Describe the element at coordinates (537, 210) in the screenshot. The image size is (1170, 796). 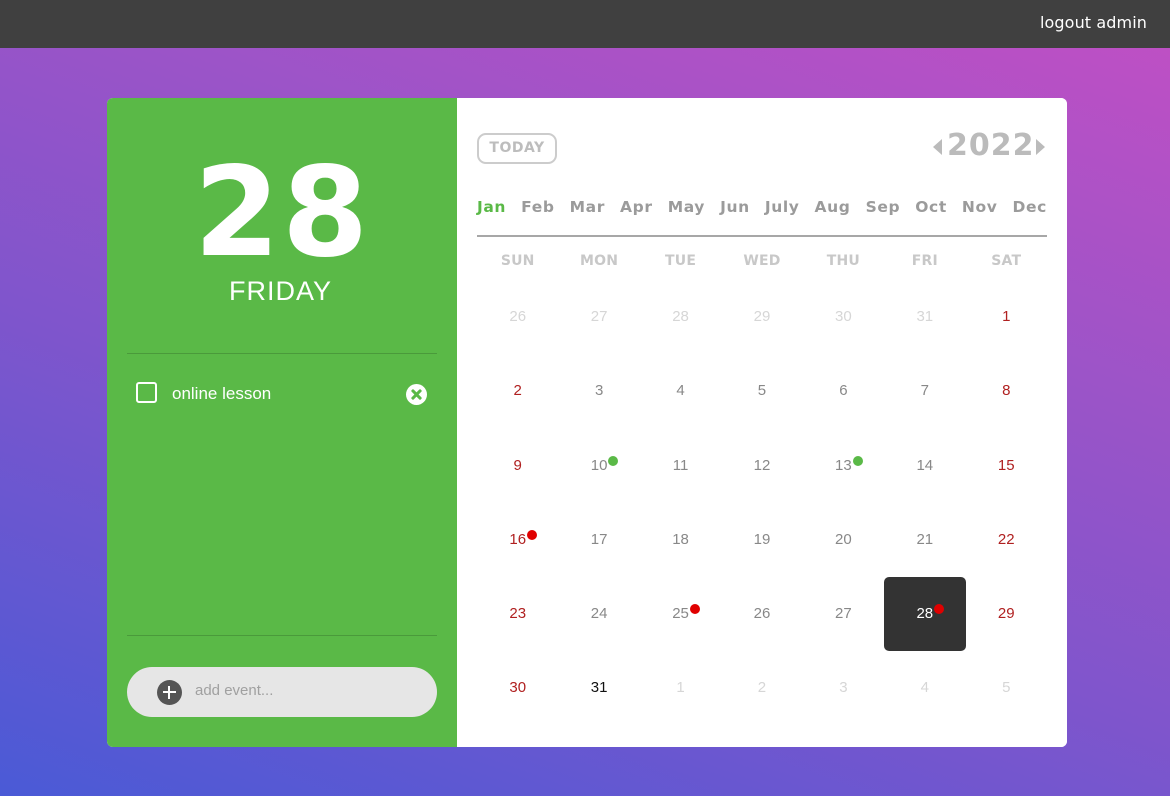
I see `month-tab-feb: Feb` at that location.